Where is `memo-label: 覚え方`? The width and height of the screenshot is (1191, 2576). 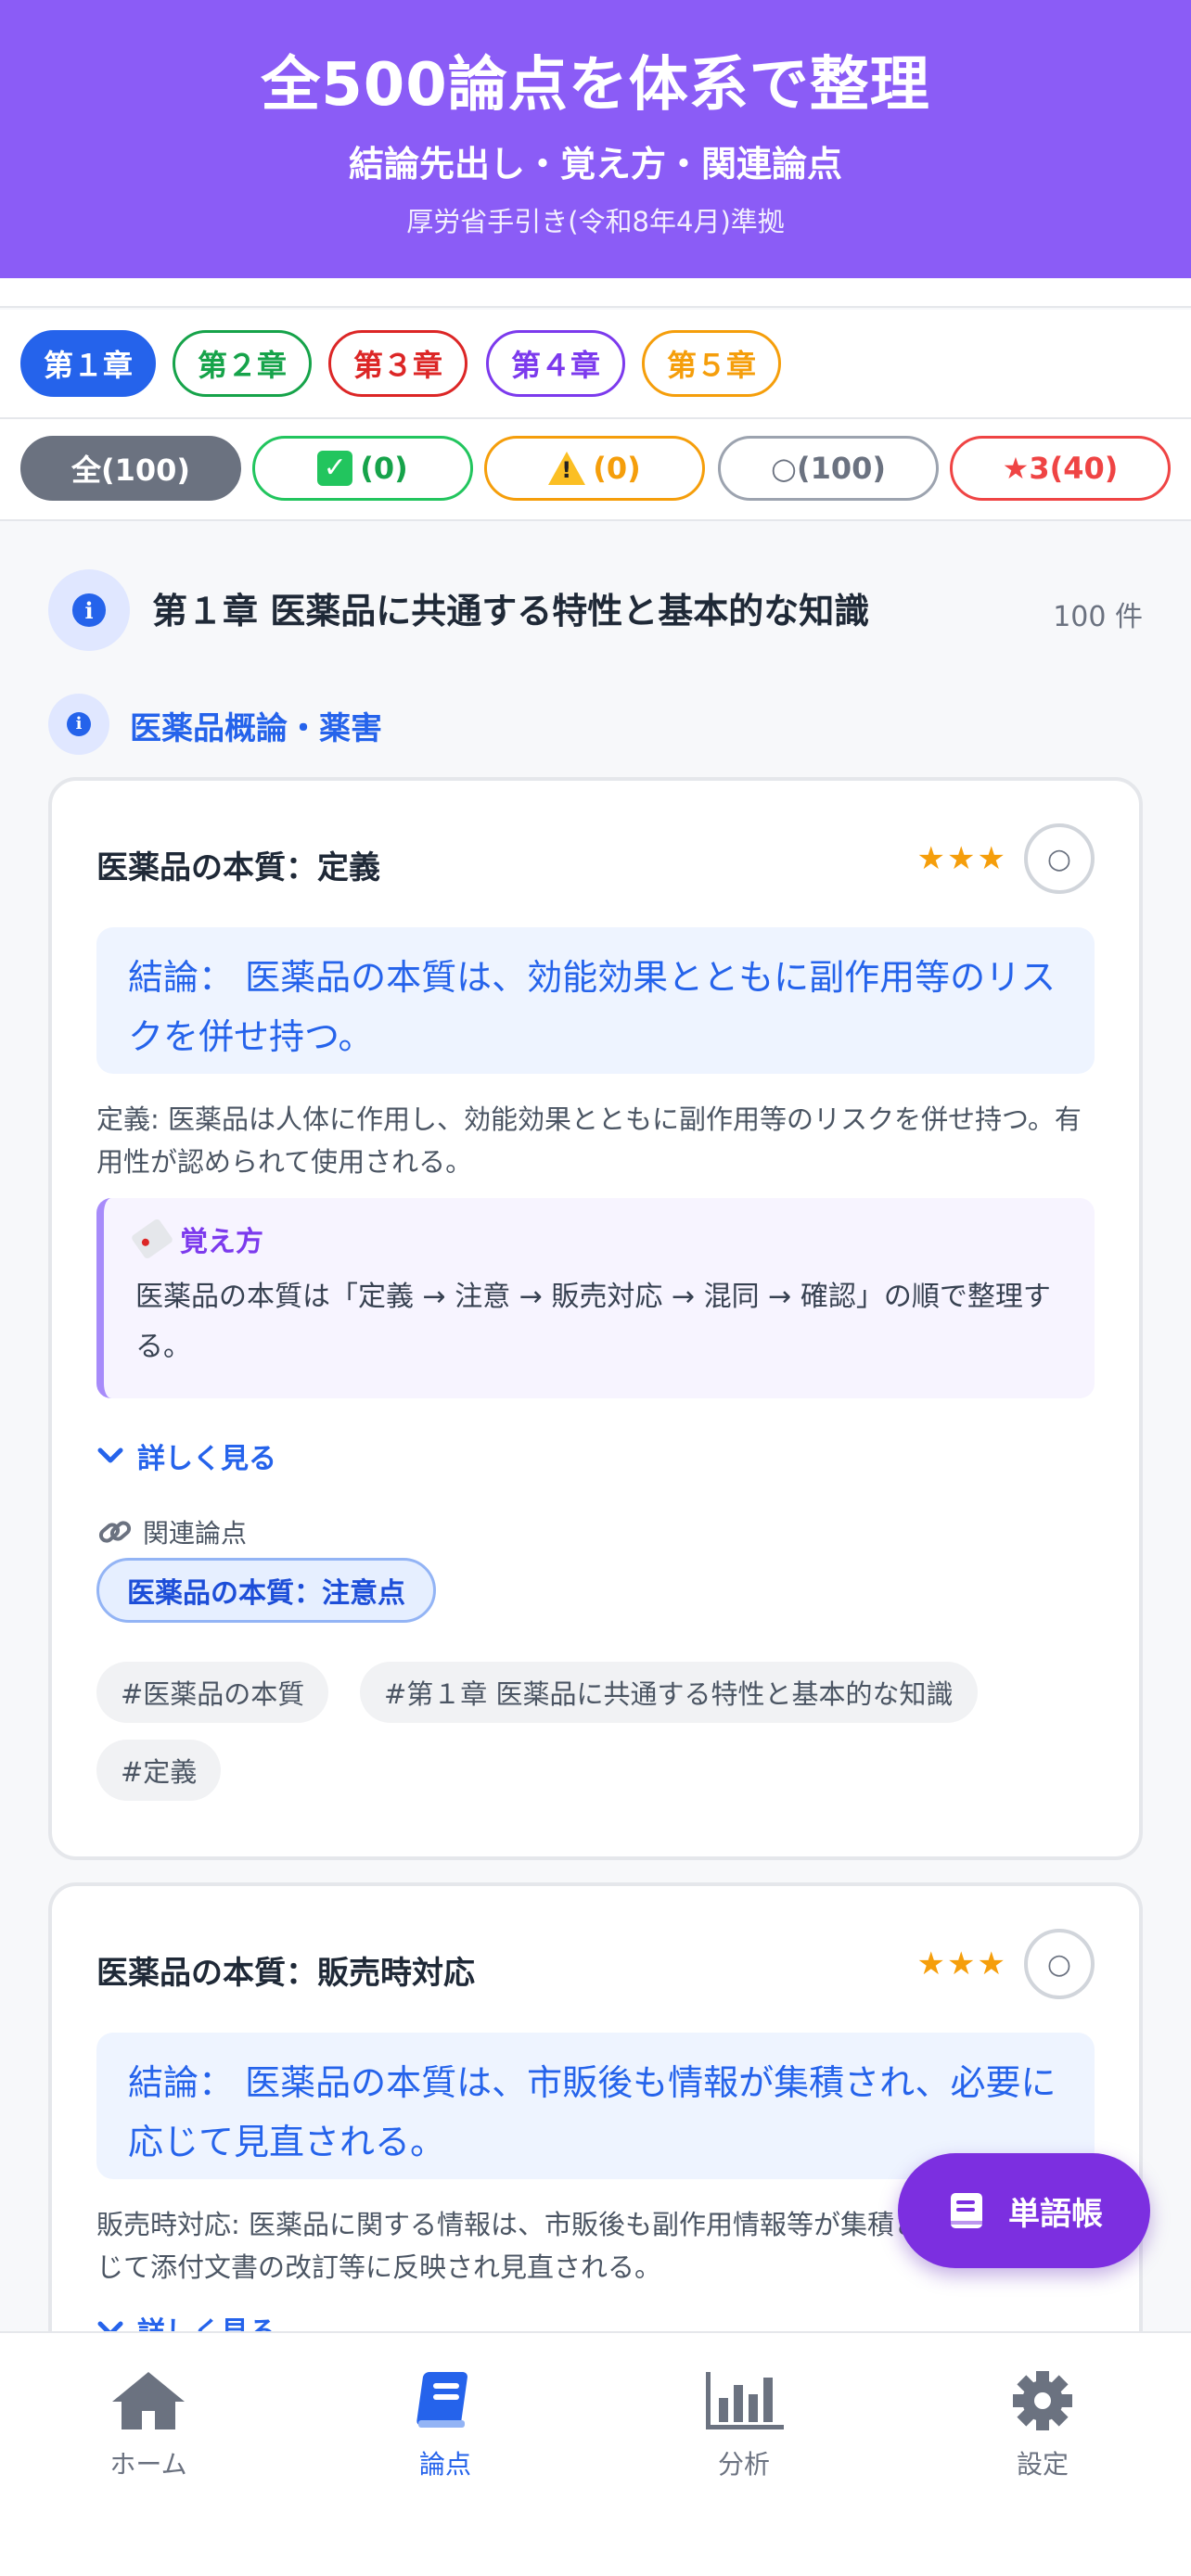 memo-label: 覚え方 is located at coordinates (222, 1242).